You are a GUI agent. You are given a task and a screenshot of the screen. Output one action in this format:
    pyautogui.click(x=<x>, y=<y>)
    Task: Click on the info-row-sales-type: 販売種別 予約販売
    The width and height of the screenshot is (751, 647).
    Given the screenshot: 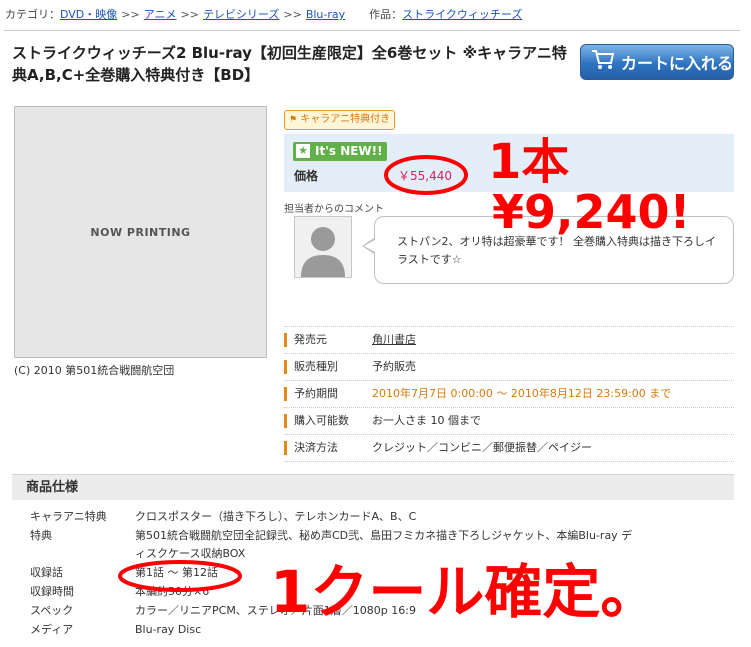 What is the action you would take?
    pyautogui.click(x=509, y=367)
    